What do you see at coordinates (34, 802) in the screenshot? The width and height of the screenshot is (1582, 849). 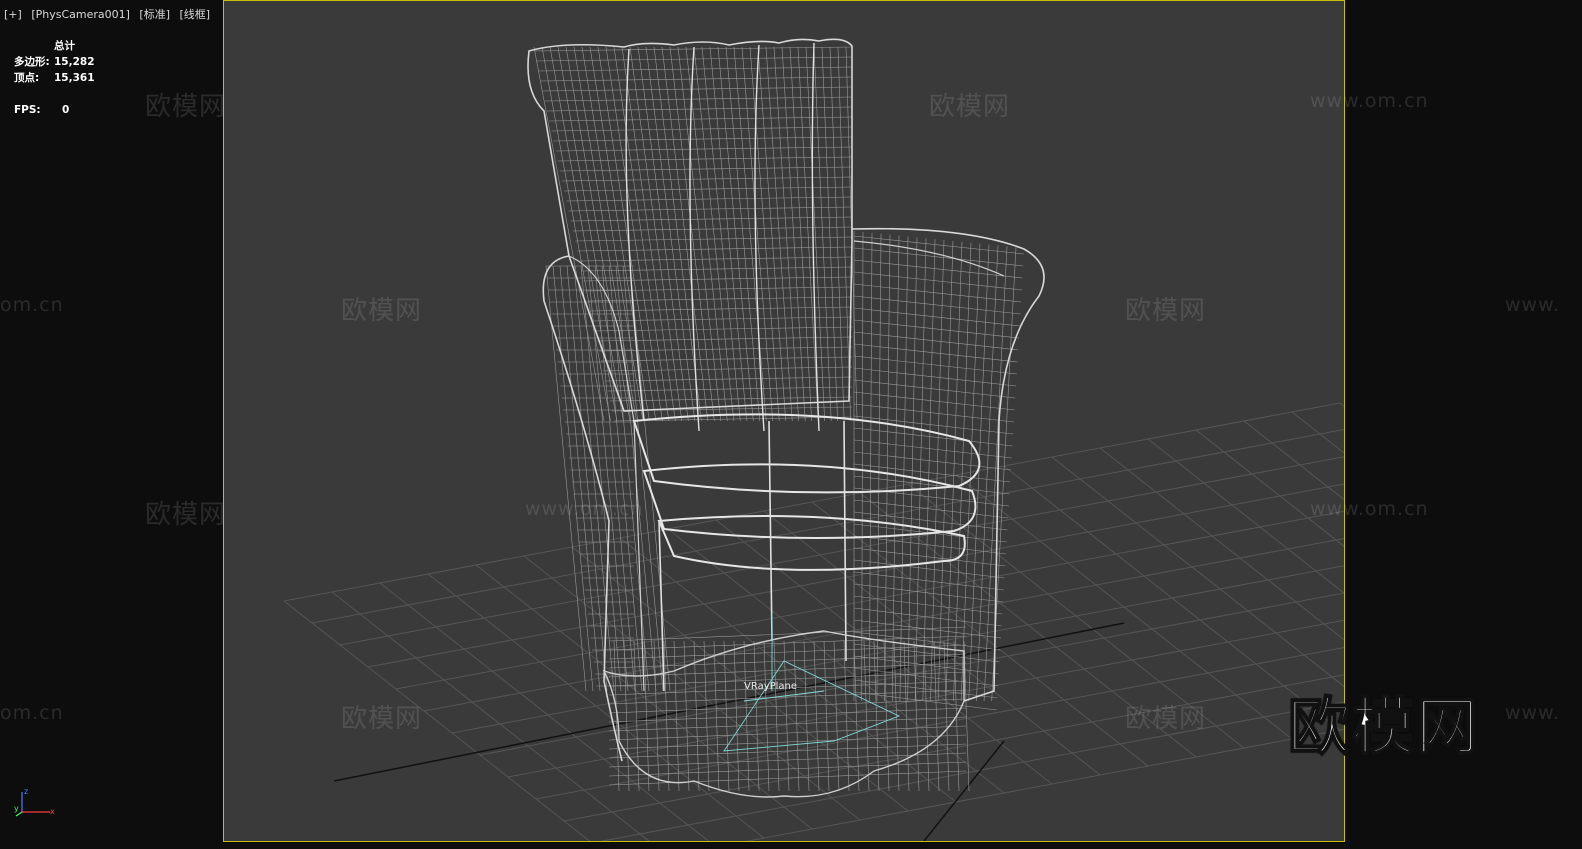 I see `axis-tripod-icon: z x y` at bounding box center [34, 802].